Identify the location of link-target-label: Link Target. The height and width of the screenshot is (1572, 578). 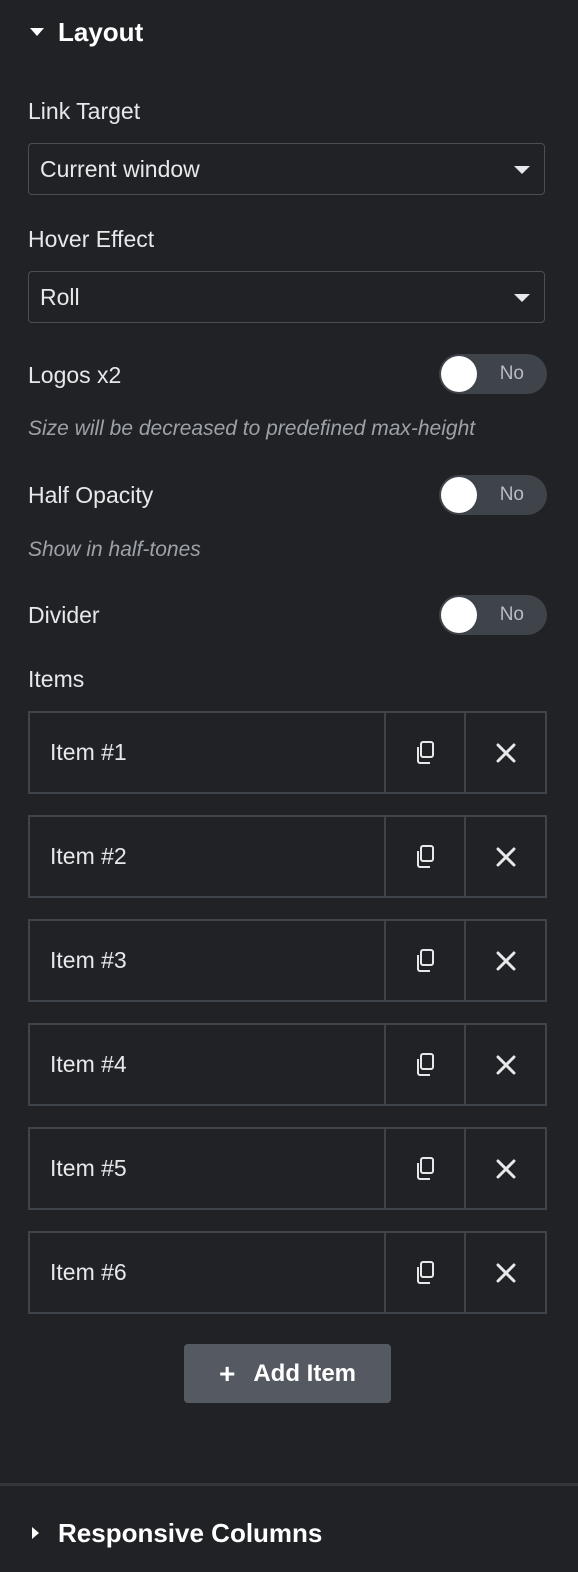
(84, 111).